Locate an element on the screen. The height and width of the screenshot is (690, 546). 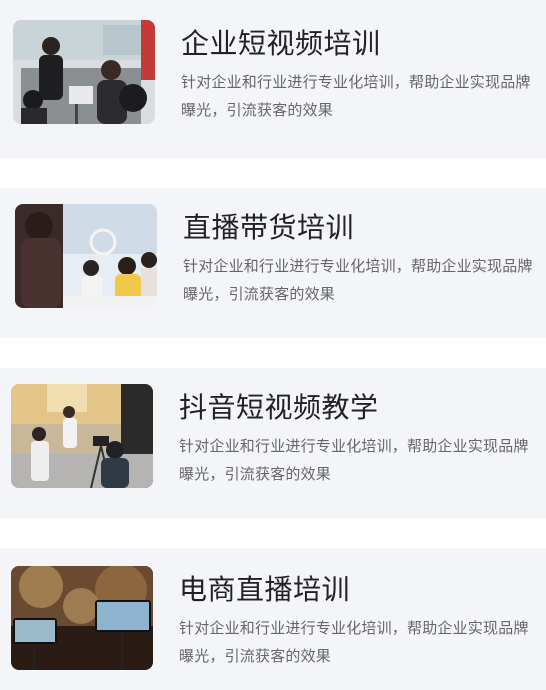
phone-livestream-rig-photo is located at coordinates (82, 618).